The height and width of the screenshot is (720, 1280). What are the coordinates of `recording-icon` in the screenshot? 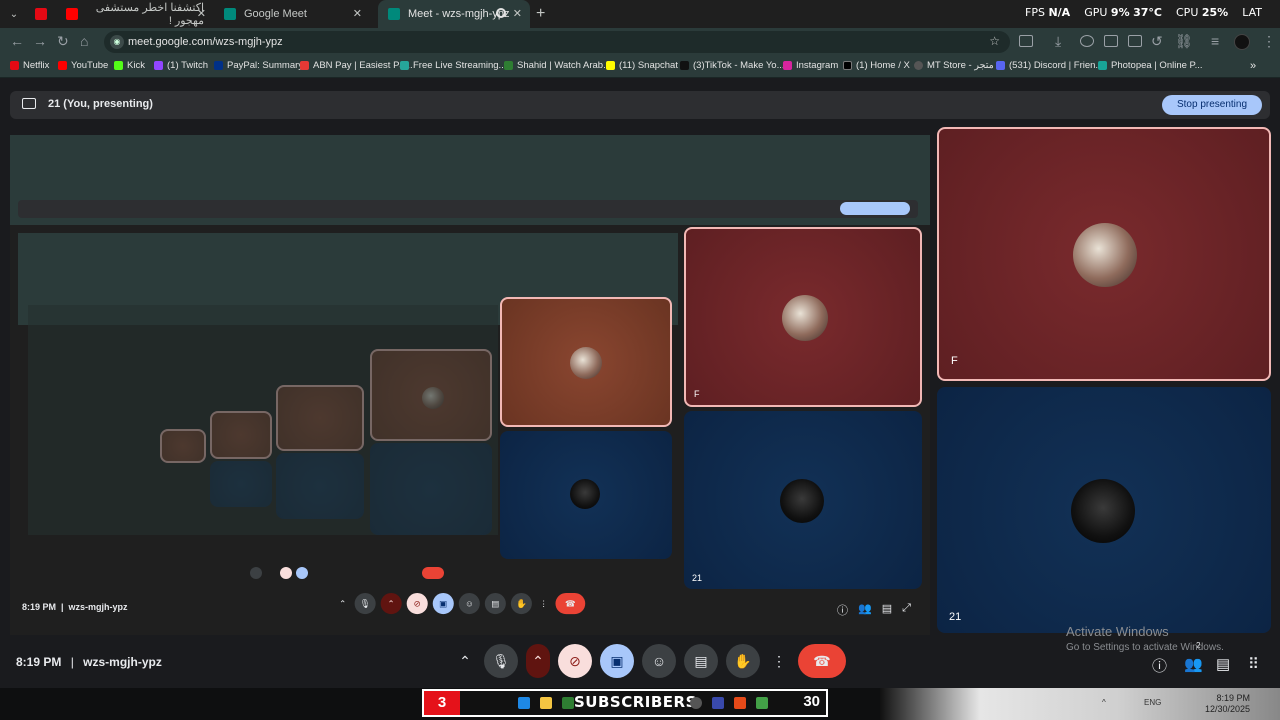 It's located at (501, 13).